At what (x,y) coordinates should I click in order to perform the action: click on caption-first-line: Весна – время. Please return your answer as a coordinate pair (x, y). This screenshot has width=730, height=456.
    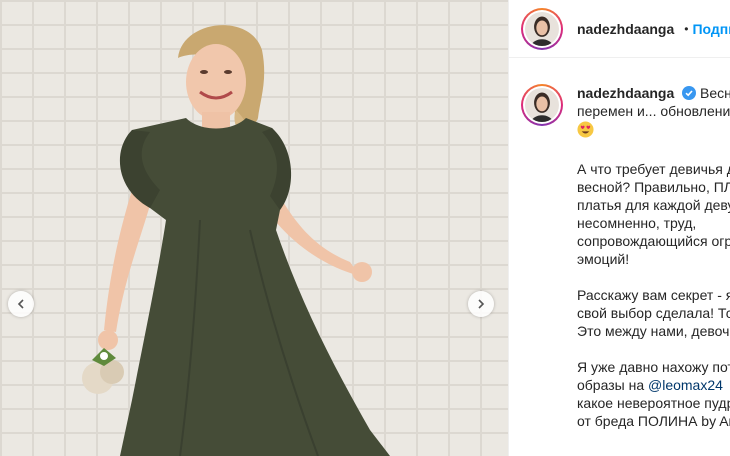
    Looking at the image, I should click on (715, 93).